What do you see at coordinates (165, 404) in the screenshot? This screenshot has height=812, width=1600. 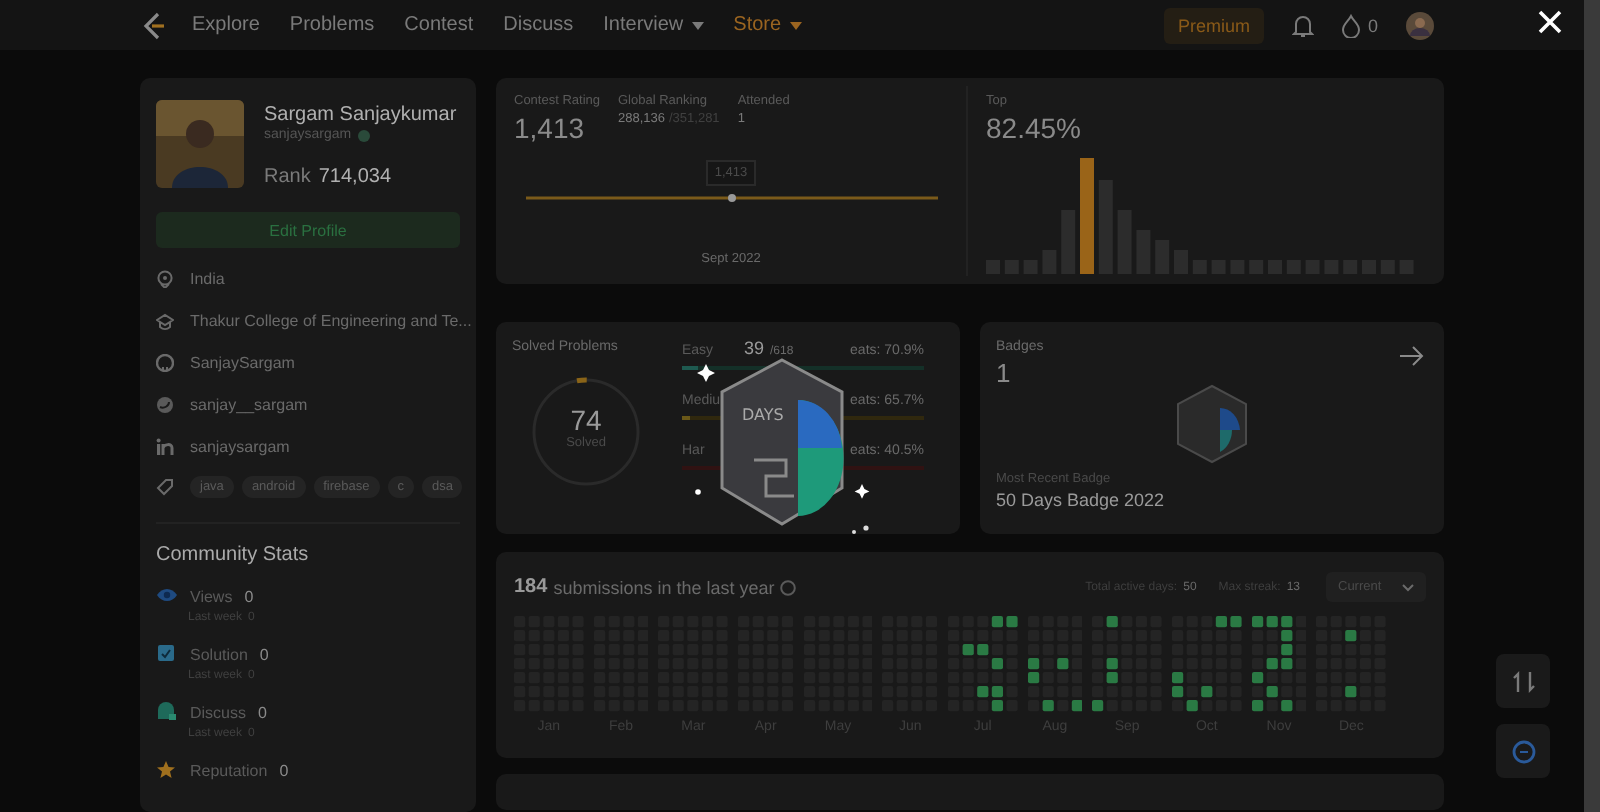 I see `twitter-icon` at bounding box center [165, 404].